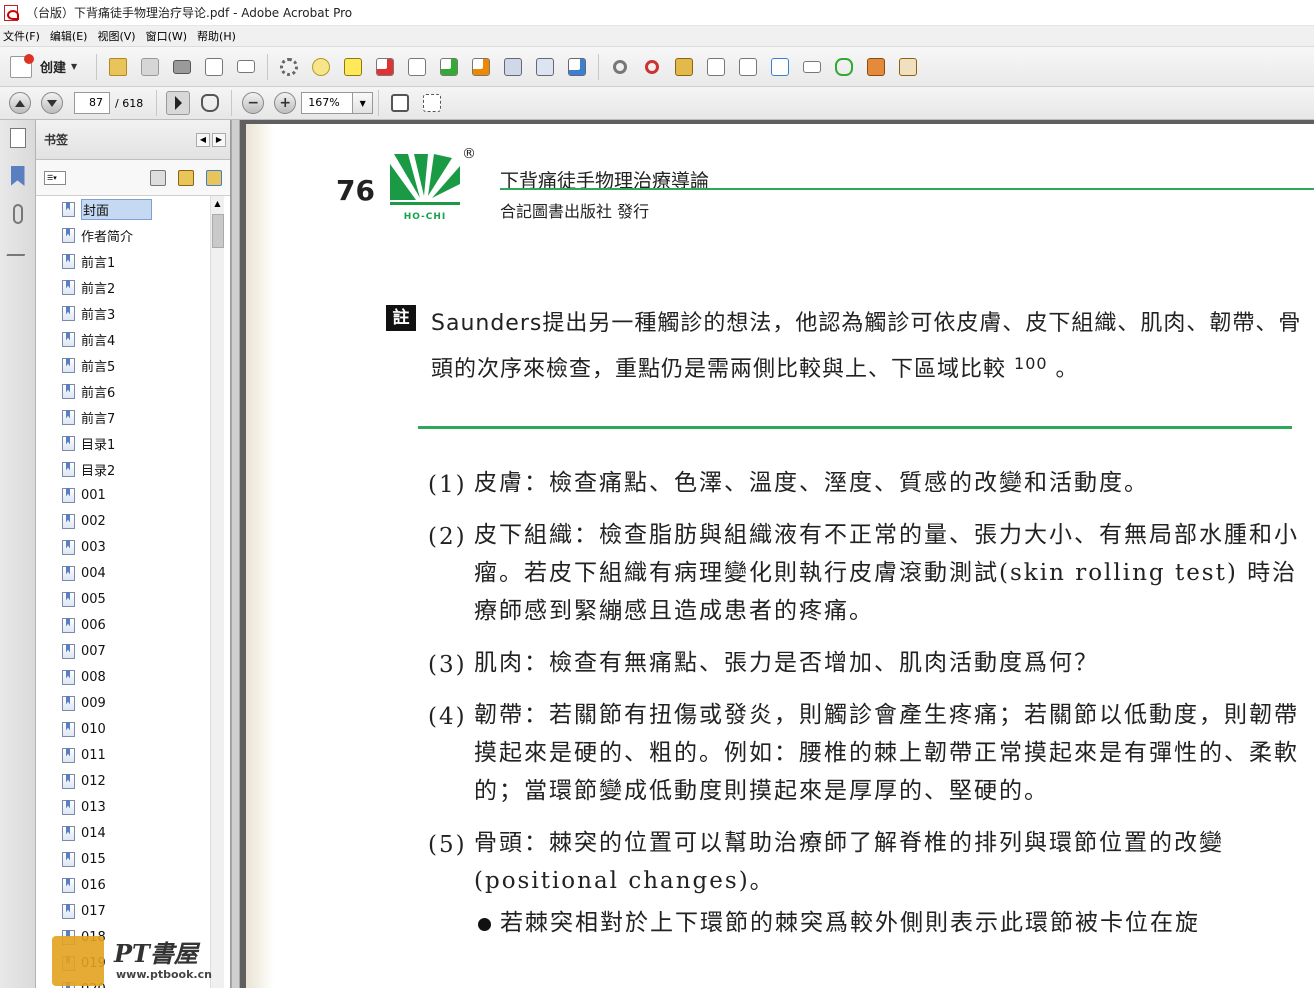  What do you see at coordinates (126, 443) in the screenshot?
I see `bookmark-item: 目录1` at bounding box center [126, 443].